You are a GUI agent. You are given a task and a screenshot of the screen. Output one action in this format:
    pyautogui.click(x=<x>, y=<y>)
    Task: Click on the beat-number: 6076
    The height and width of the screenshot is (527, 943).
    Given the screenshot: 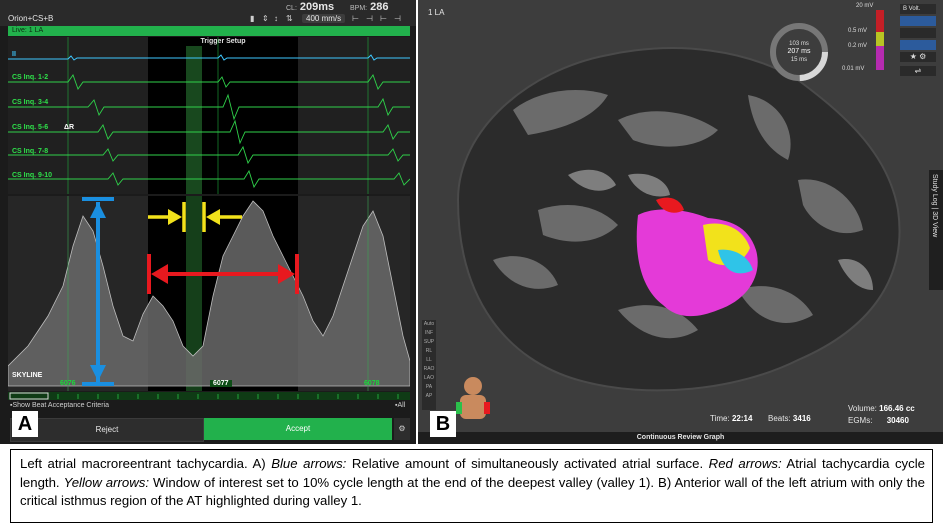 What is the action you would take?
    pyautogui.click(x=68, y=383)
    